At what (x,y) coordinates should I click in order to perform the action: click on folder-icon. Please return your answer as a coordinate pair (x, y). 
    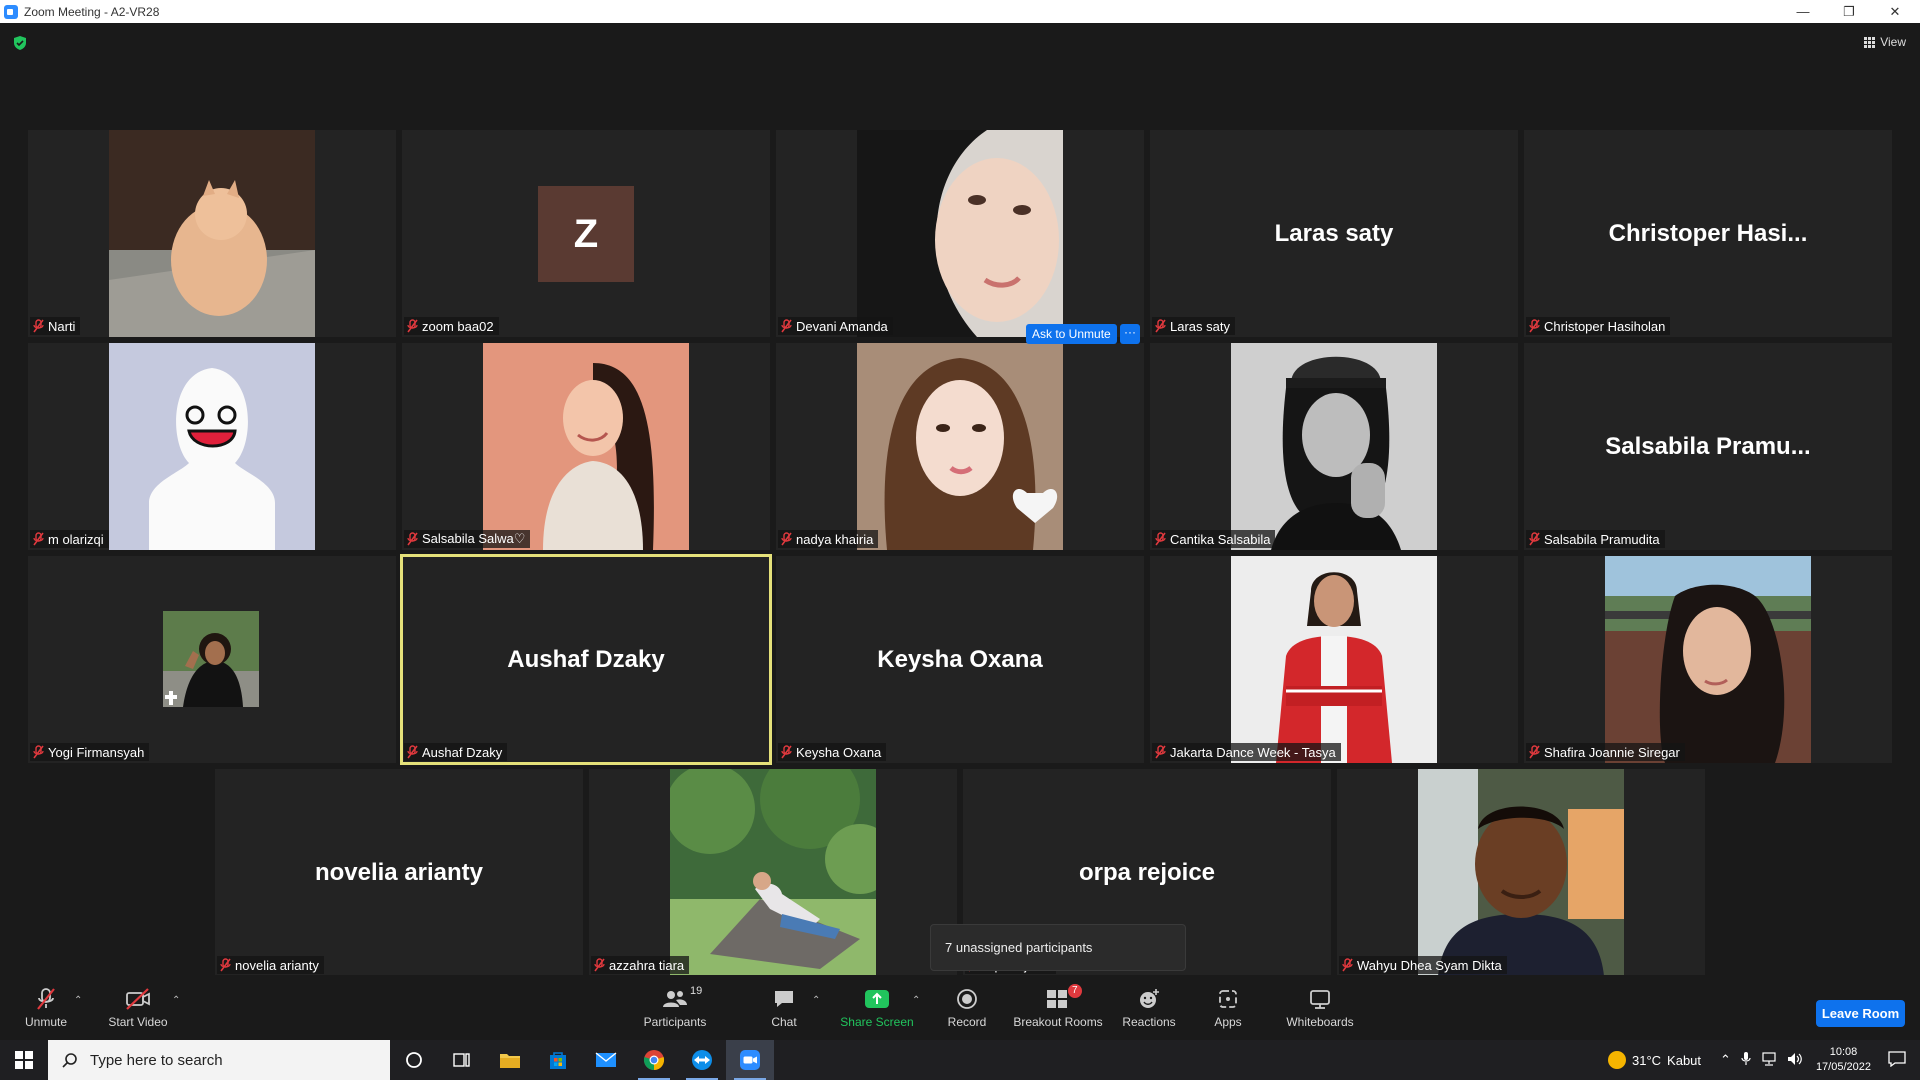
    Looking at the image, I should click on (510, 1061).